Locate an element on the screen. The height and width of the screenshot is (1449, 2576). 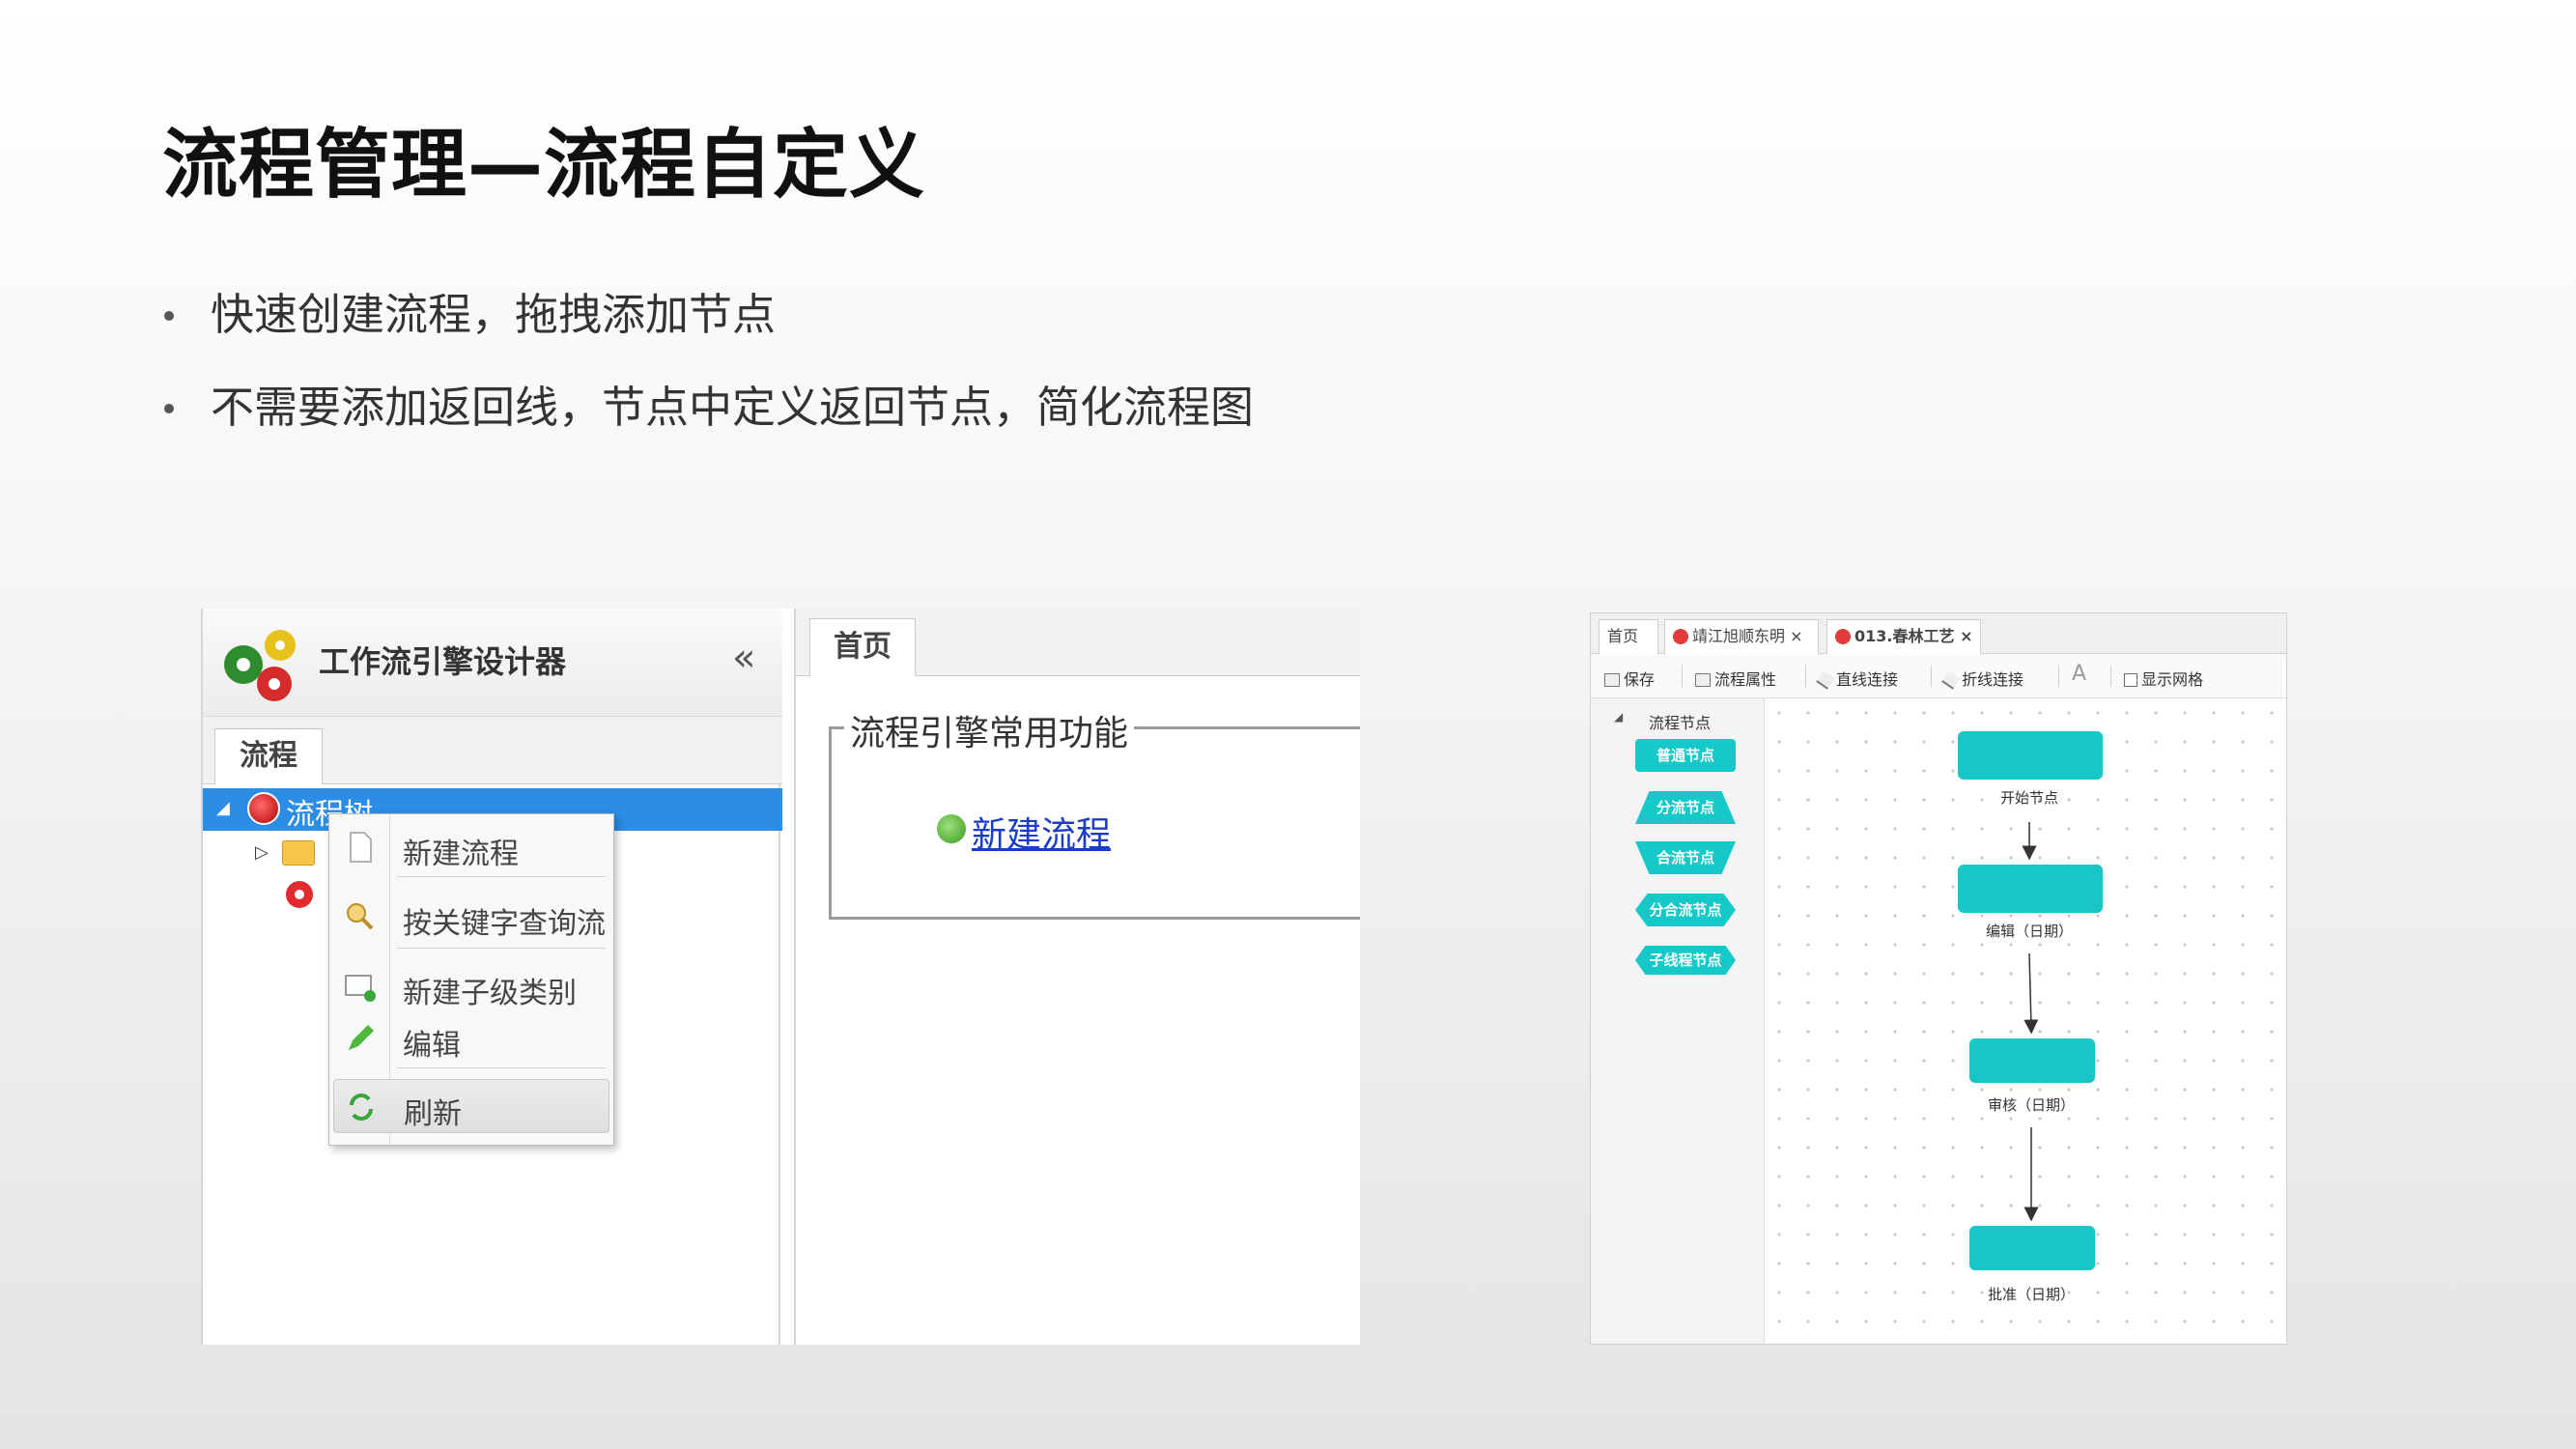
flow-node-label: 编辑（日期） is located at coordinates (2029, 931).